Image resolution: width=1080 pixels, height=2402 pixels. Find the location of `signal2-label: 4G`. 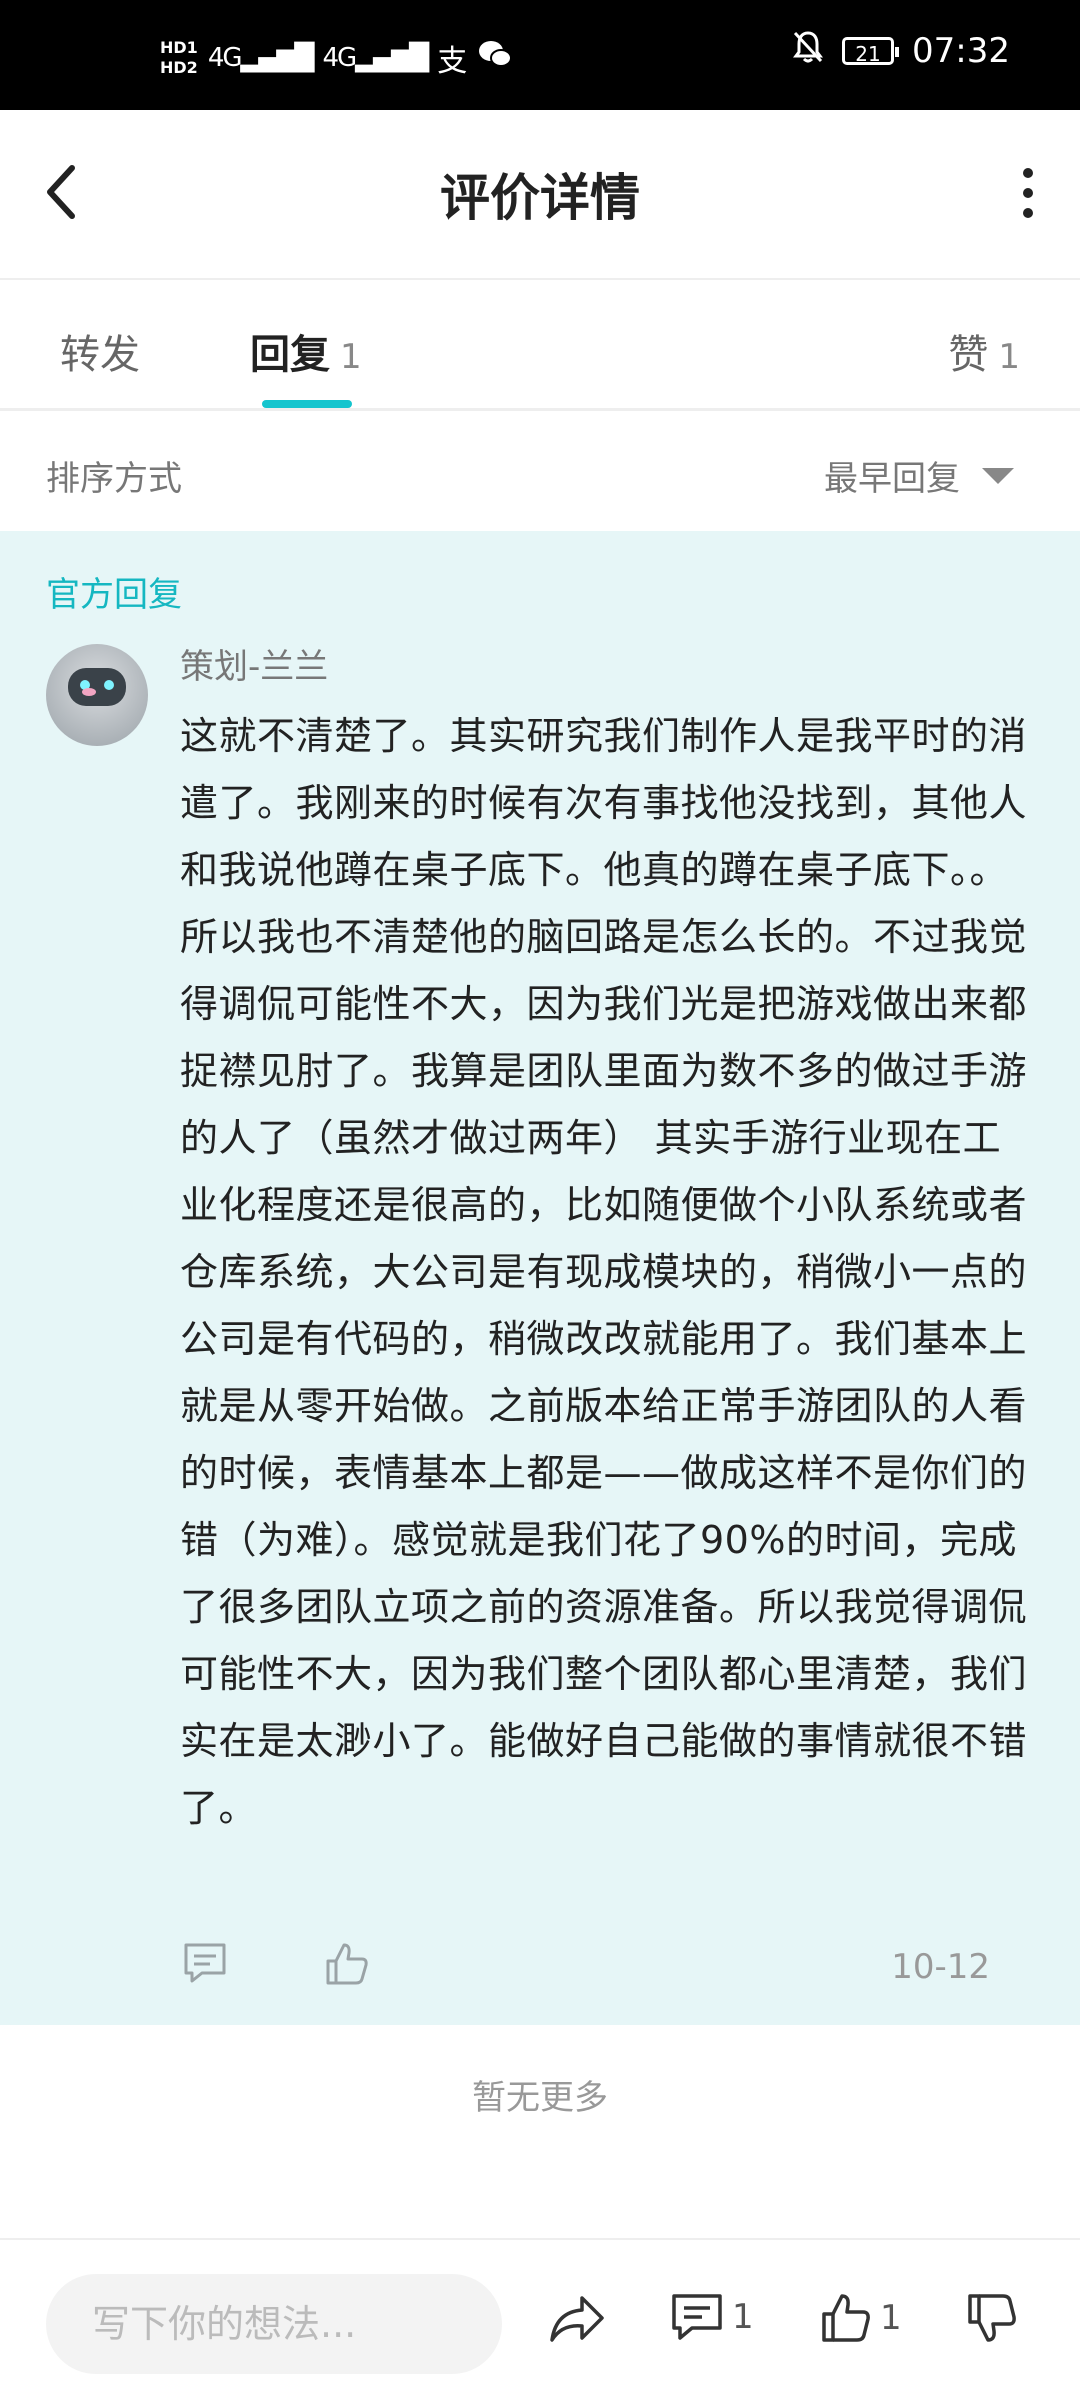

signal2-label: 4G is located at coordinates (340, 58).